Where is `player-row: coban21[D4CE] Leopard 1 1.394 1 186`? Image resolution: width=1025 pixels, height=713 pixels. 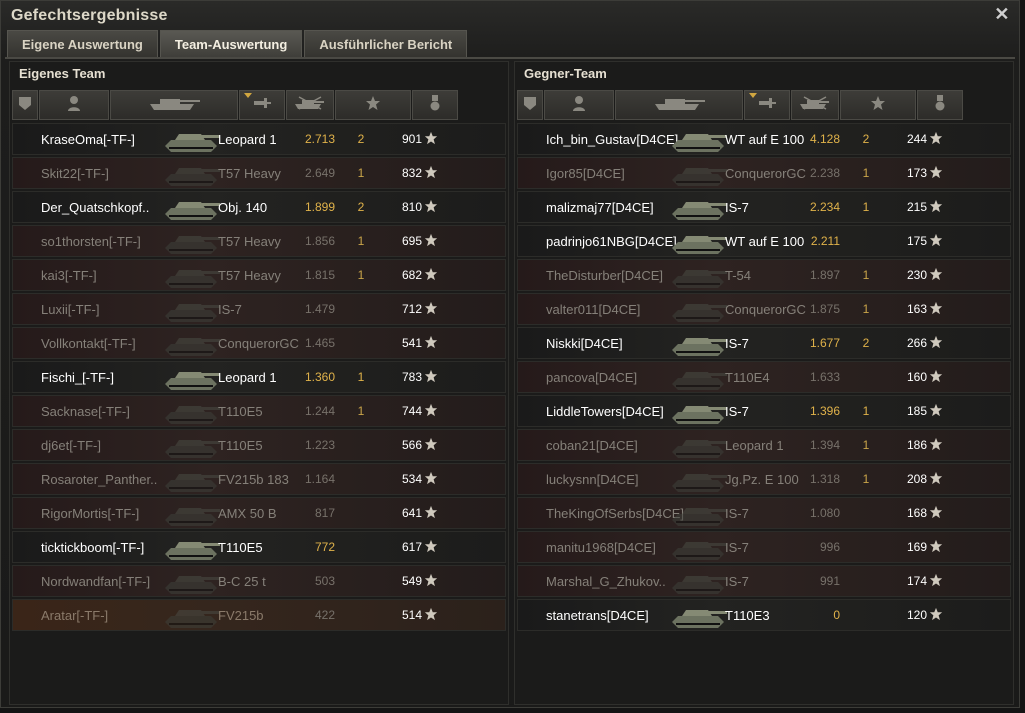 player-row: coban21[D4CE] Leopard 1 1.394 1 186 is located at coordinates (764, 445).